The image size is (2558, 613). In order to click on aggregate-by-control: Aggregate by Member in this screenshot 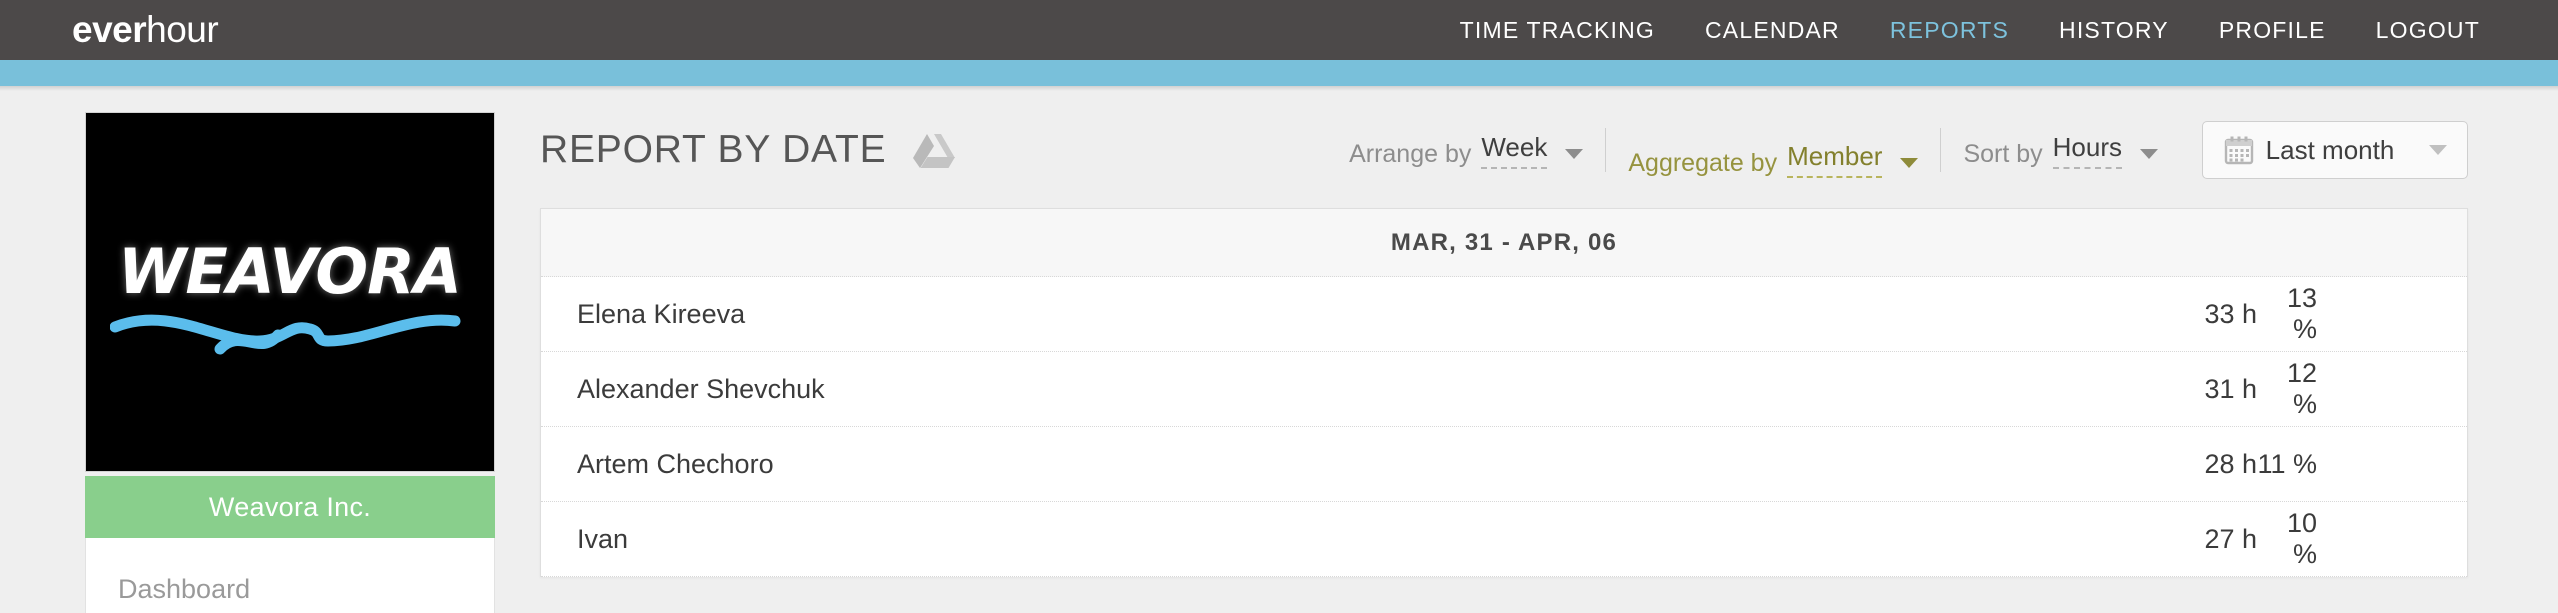, I will do `click(1773, 150)`.